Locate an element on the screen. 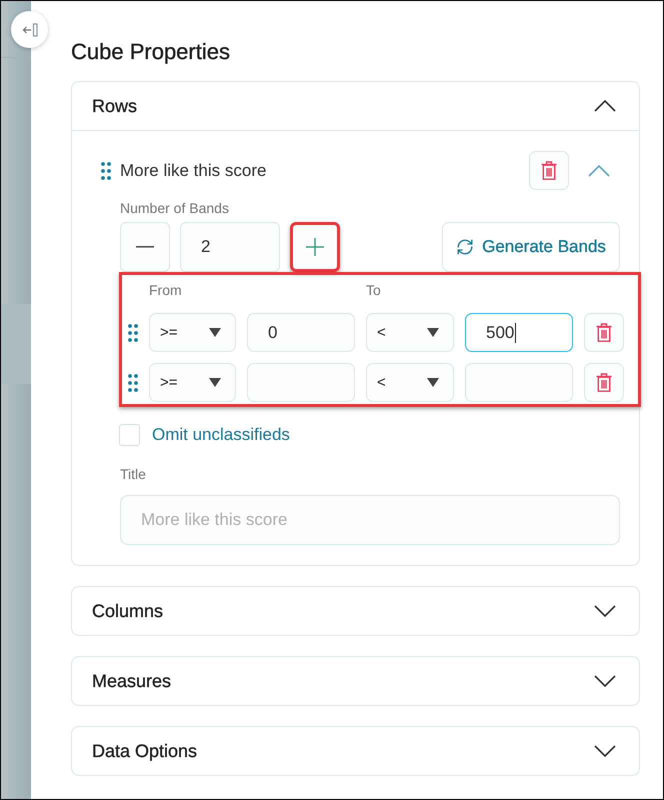 The height and width of the screenshot is (800, 664). minus-icon is located at coordinates (145, 247).